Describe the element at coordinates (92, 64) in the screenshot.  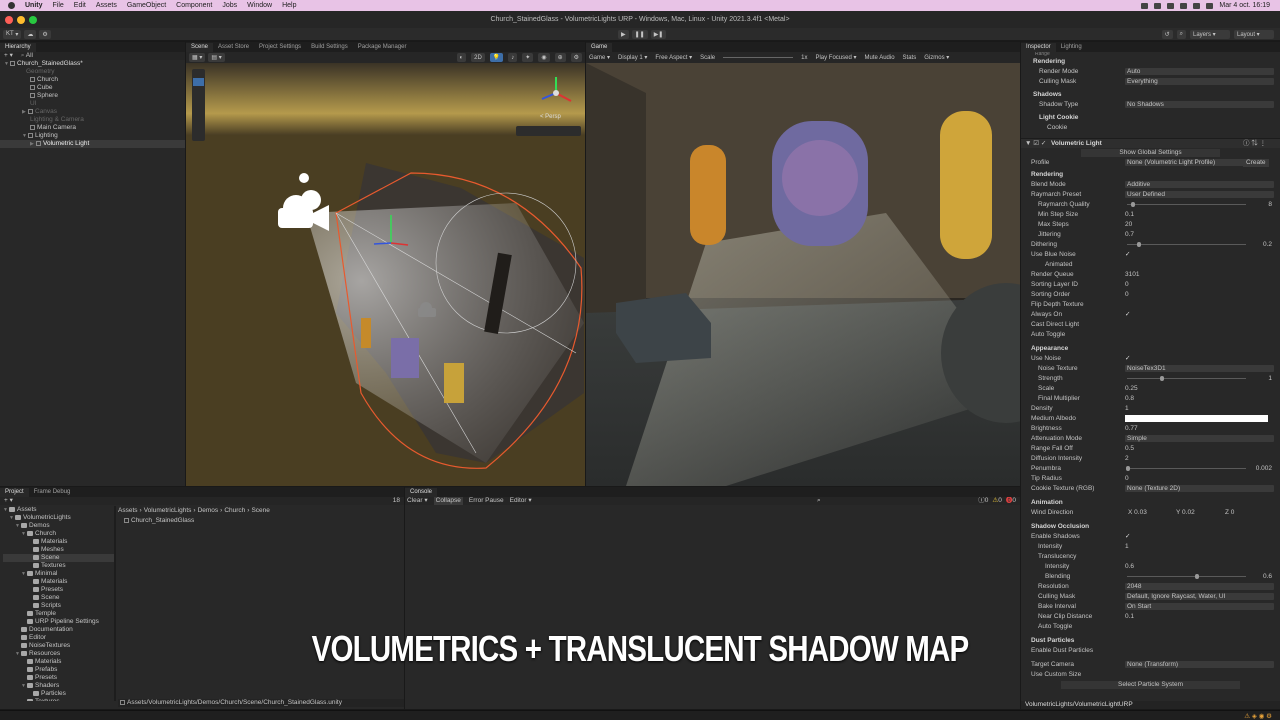
I see `scene-root: ▼ Church_StainedGlass*` at that location.